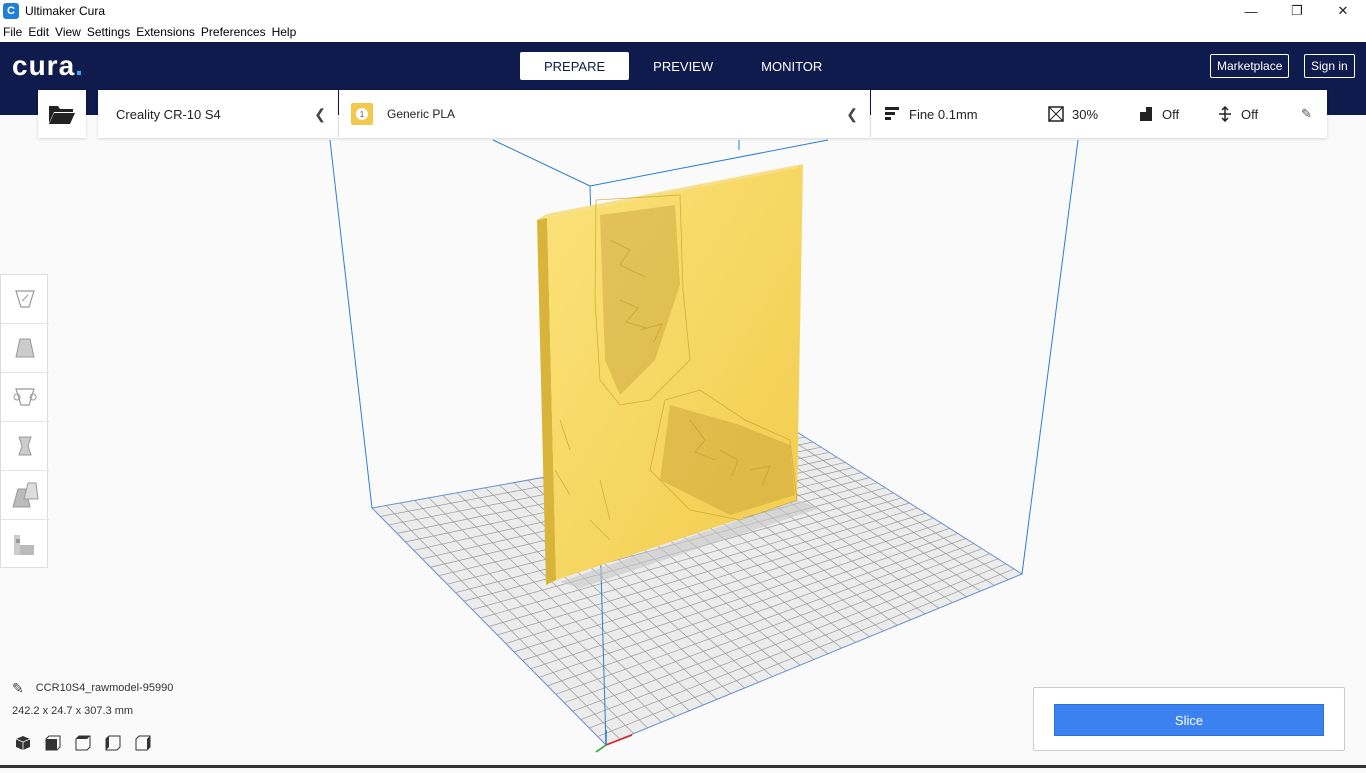  What do you see at coordinates (73, 711) in the screenshot?
I see `object-dimensions: 242.2 x 24.7 x 307.3 mm` at bounding box center [73, 711].